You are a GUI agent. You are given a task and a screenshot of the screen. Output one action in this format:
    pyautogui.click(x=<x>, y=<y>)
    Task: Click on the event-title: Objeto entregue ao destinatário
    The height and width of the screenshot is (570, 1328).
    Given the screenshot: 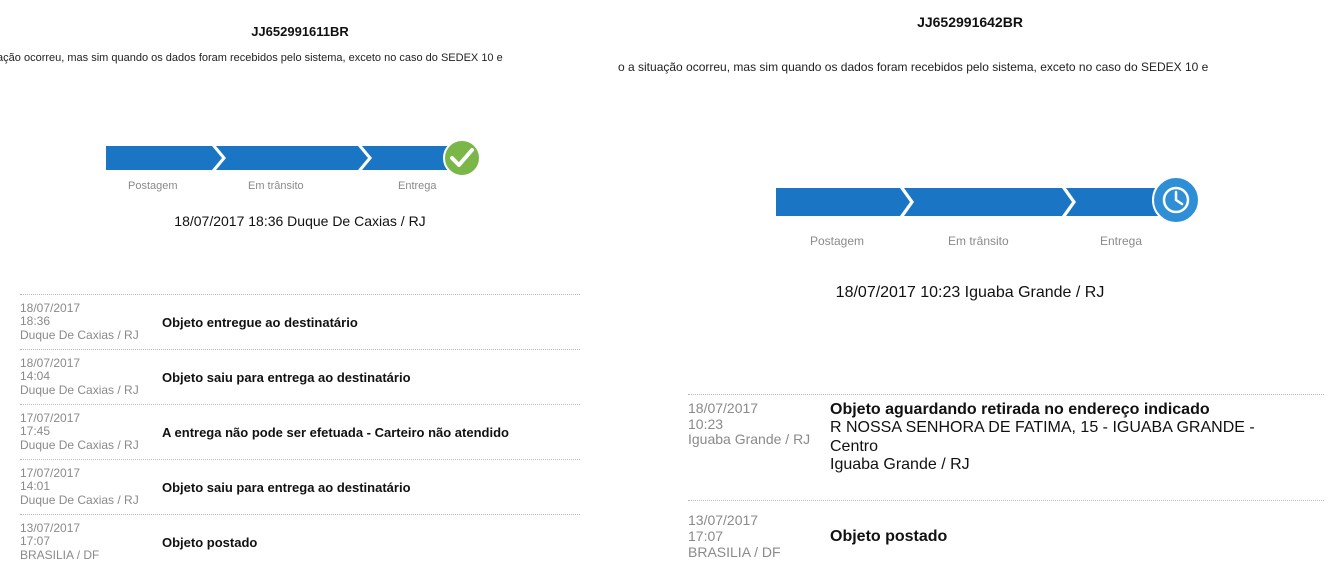 What is the action you would take?
    pyautogui.click(x=260, y=322)
    